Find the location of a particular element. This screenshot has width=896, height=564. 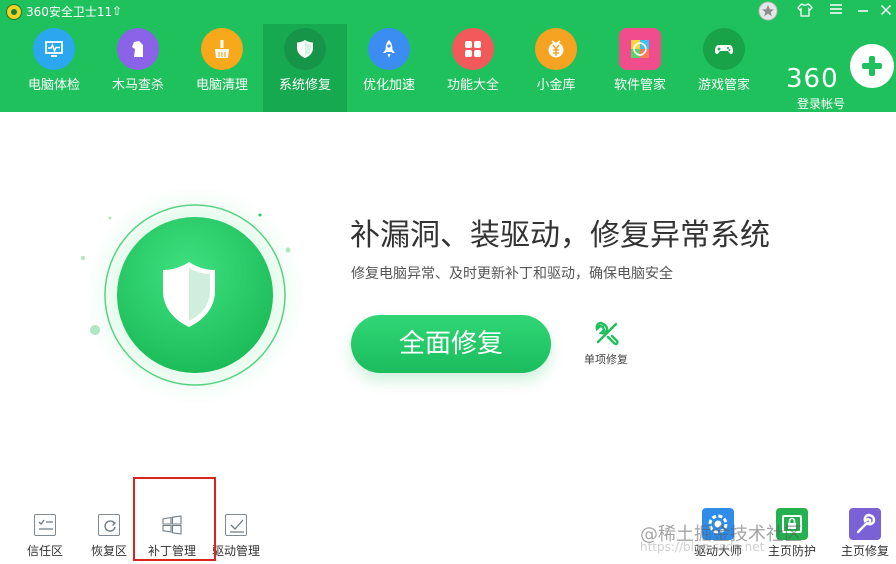

tool-label: 主页修复 is located at coordinates (864, 551).